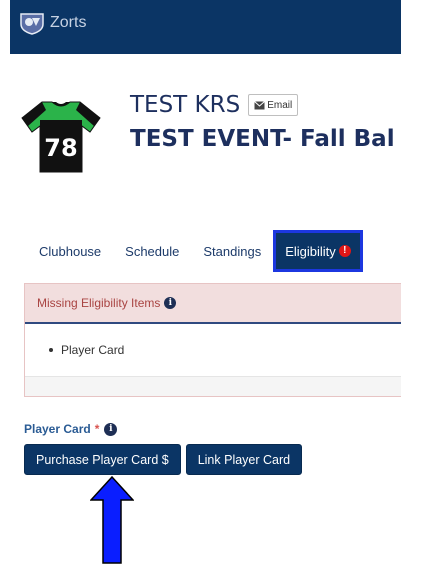 Image resolution: width=431 pixels, height=564 pixels. What do you see at coordinates (93, 350) in the screenshot?
I see `list-item: Player Card` at bounding box center [93, 350].